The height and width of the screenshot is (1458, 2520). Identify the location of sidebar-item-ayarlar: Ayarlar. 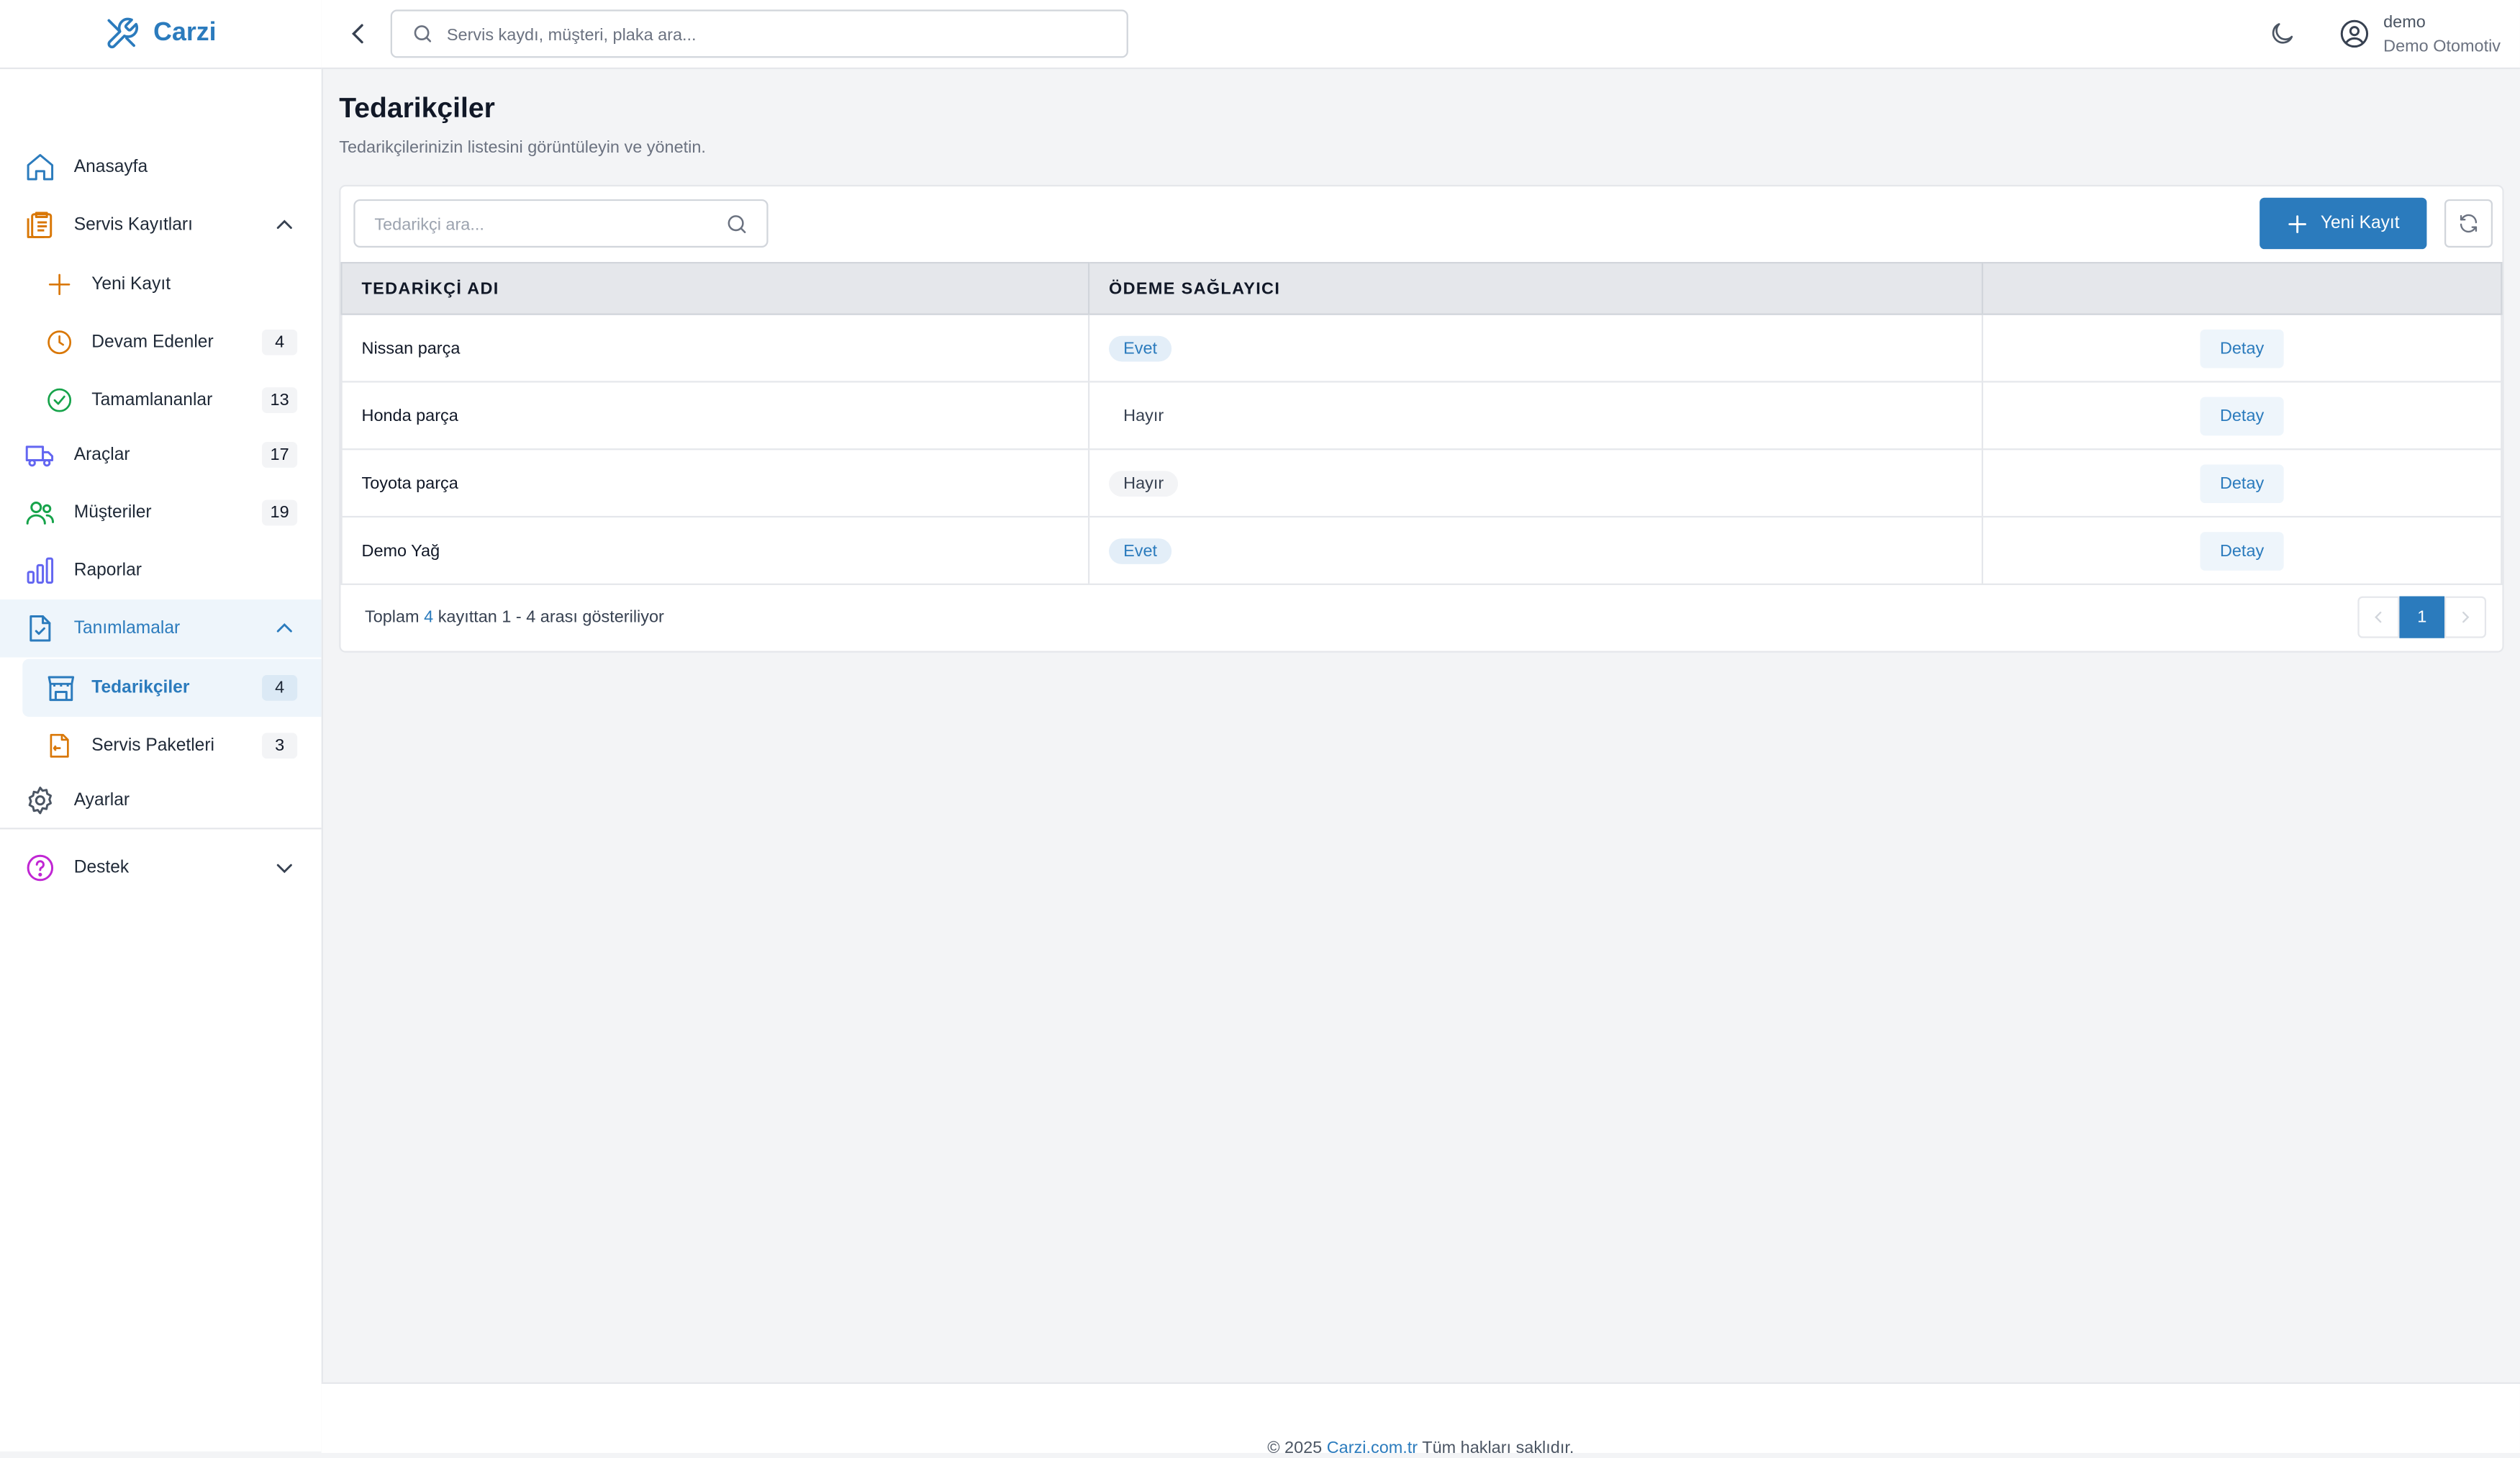
(161, 800).